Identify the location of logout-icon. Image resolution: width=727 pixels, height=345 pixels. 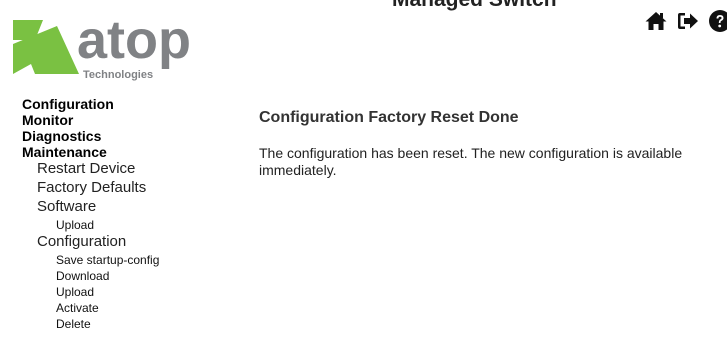
(688, 21).